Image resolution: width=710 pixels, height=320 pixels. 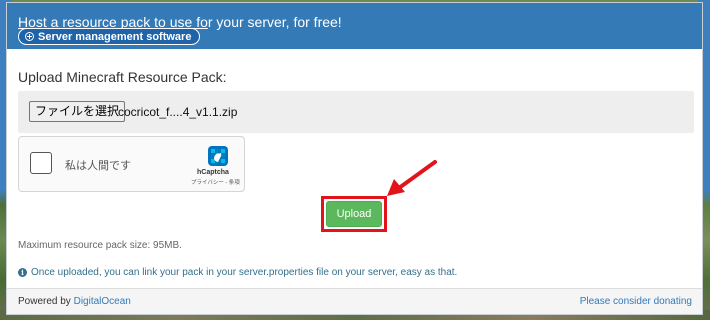 What do you see at coordinates (356, 112) in the screenshot?
I see `file-input-area: ファイルを選択 cocricot_f....4_v1.1.zip` at bounding box center [356, 112].